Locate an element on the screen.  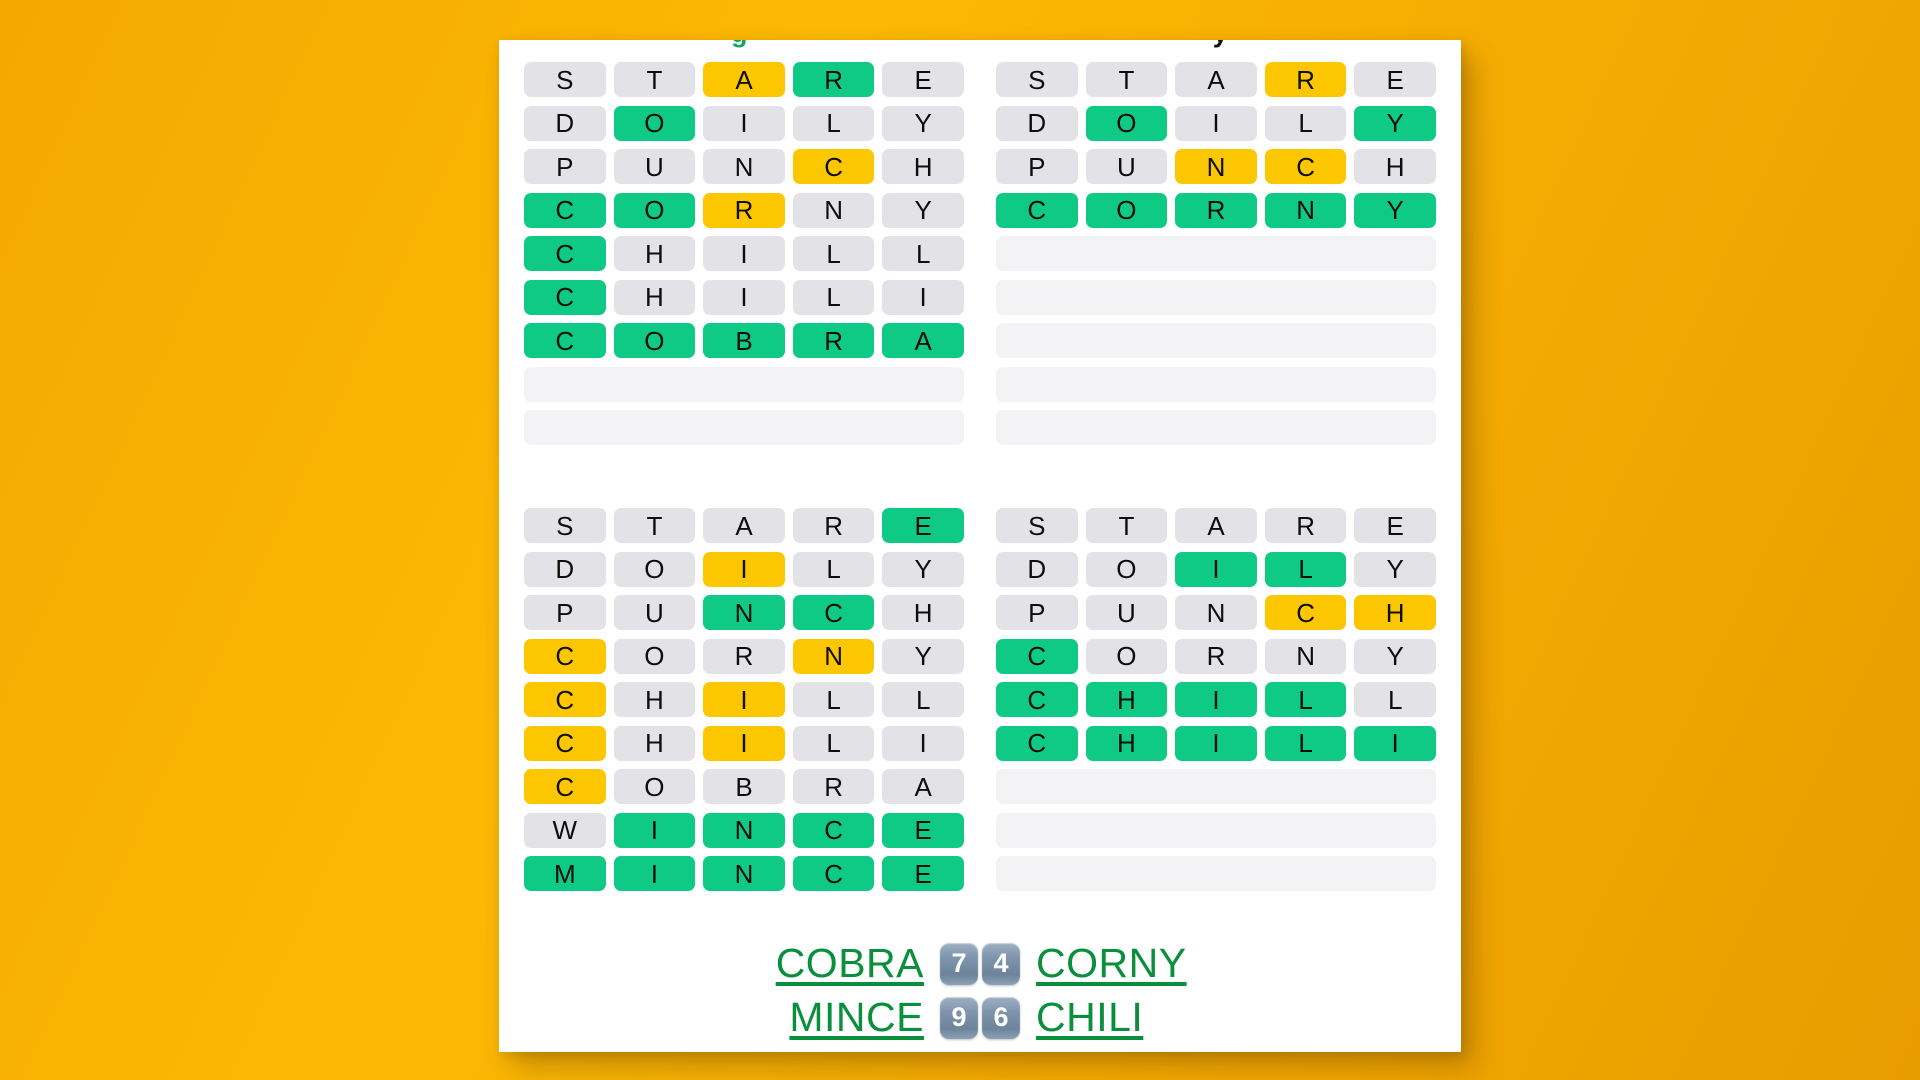
grid-top-right: STAREDOILYPUNCHCORNY is located at coordinates (1216, 253).